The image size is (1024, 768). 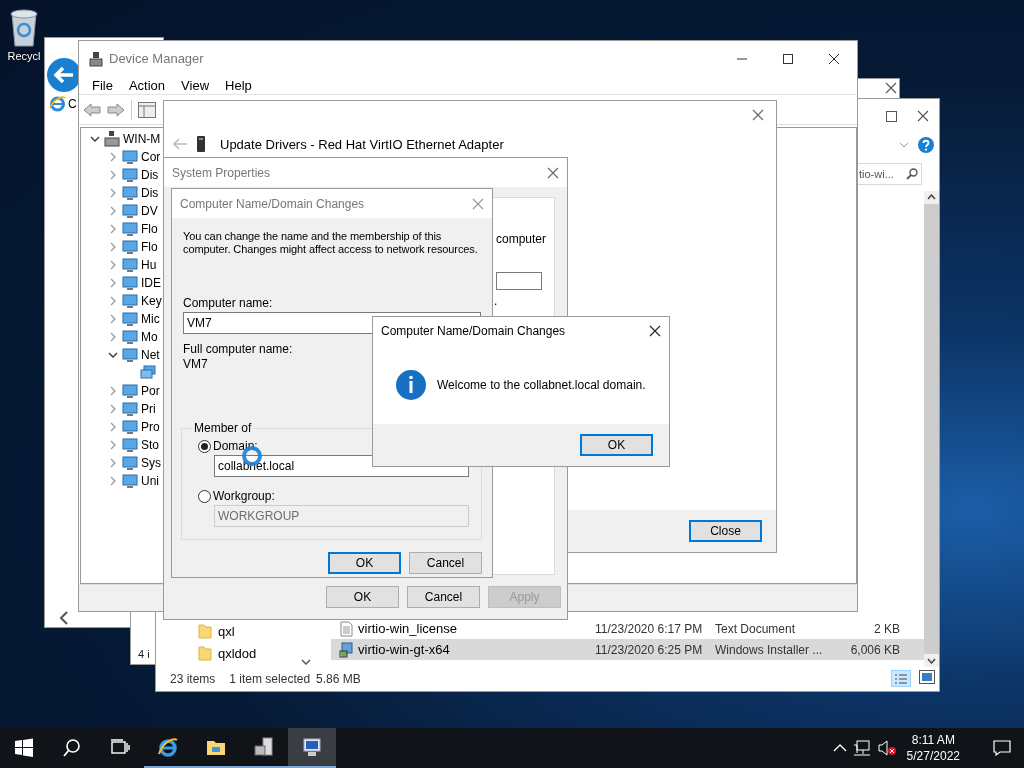 I want to click on tree-item: Sys, so click(x=121, y=463).